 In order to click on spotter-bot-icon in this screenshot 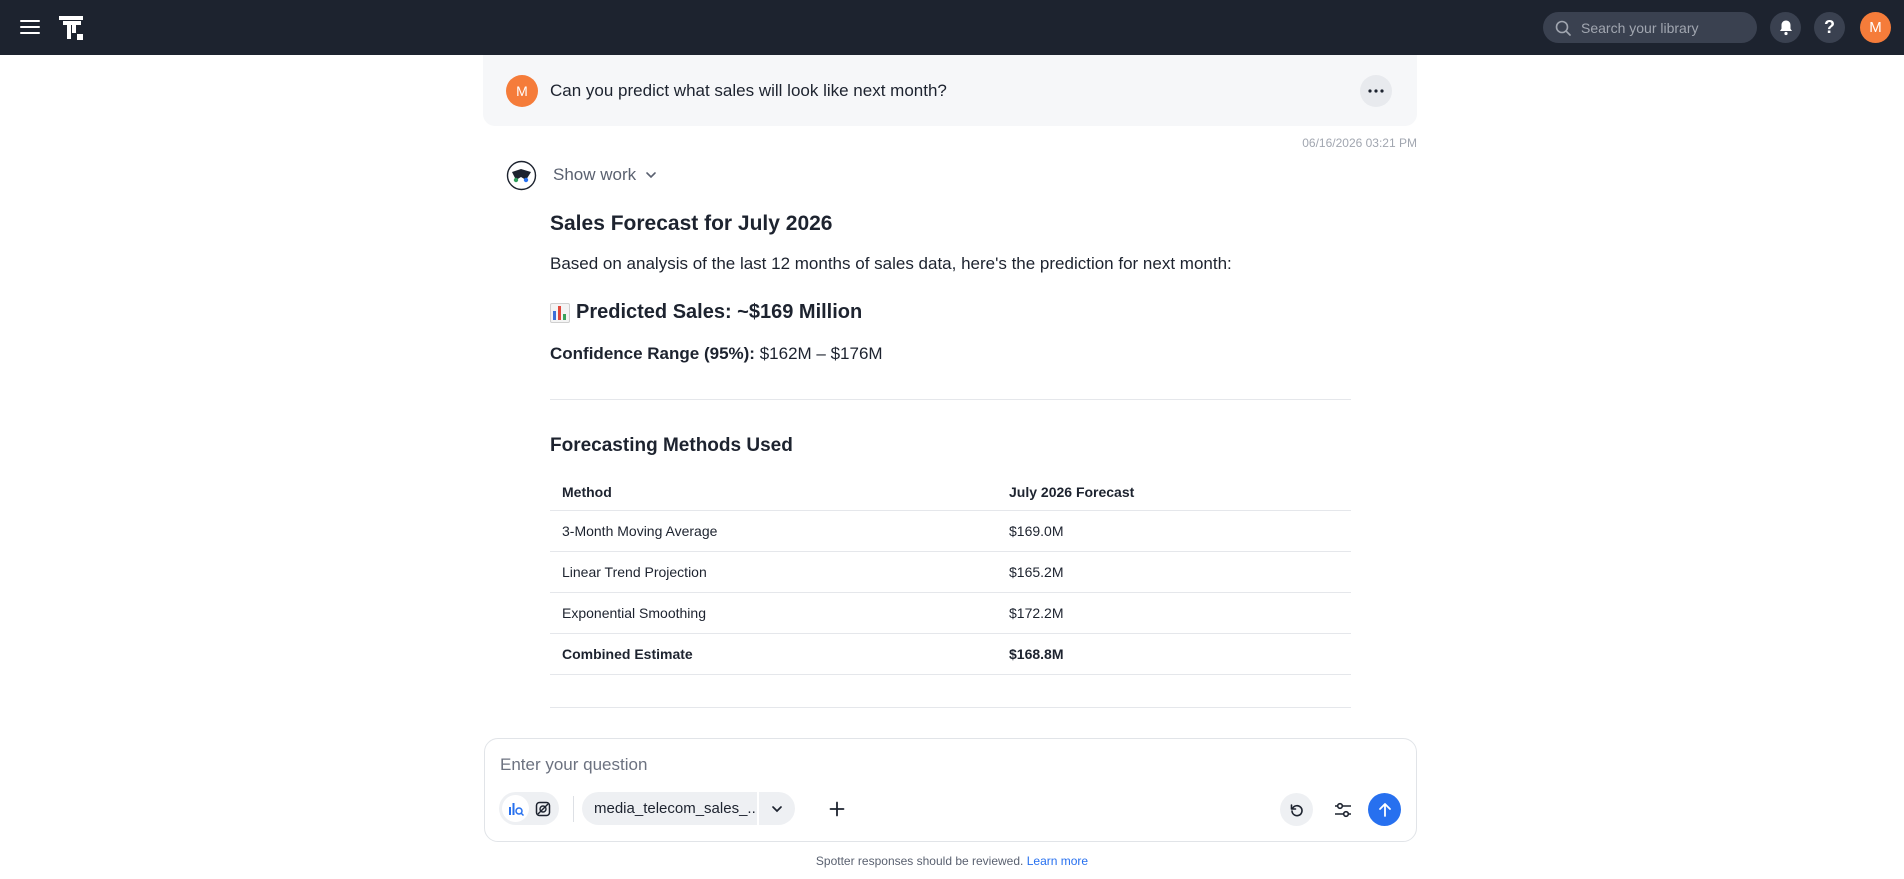, I will do `click(521, 175)`.